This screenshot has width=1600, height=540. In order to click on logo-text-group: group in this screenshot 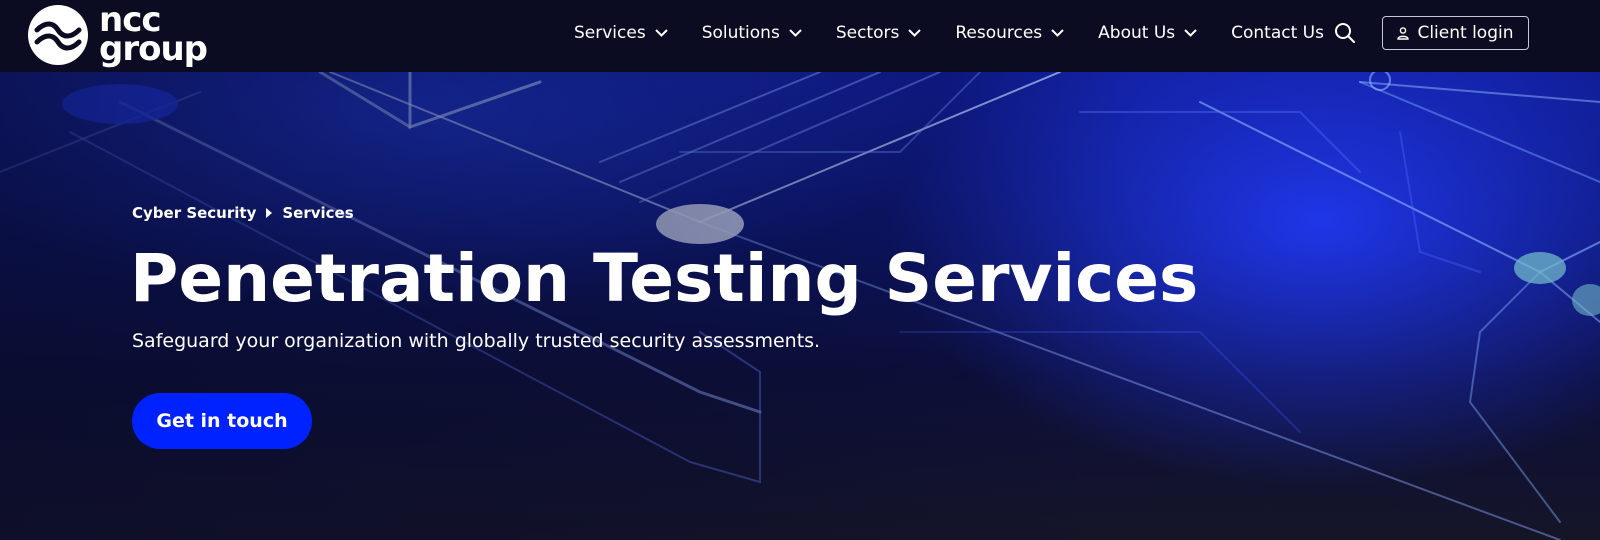, I will do `click(153, 49)`.